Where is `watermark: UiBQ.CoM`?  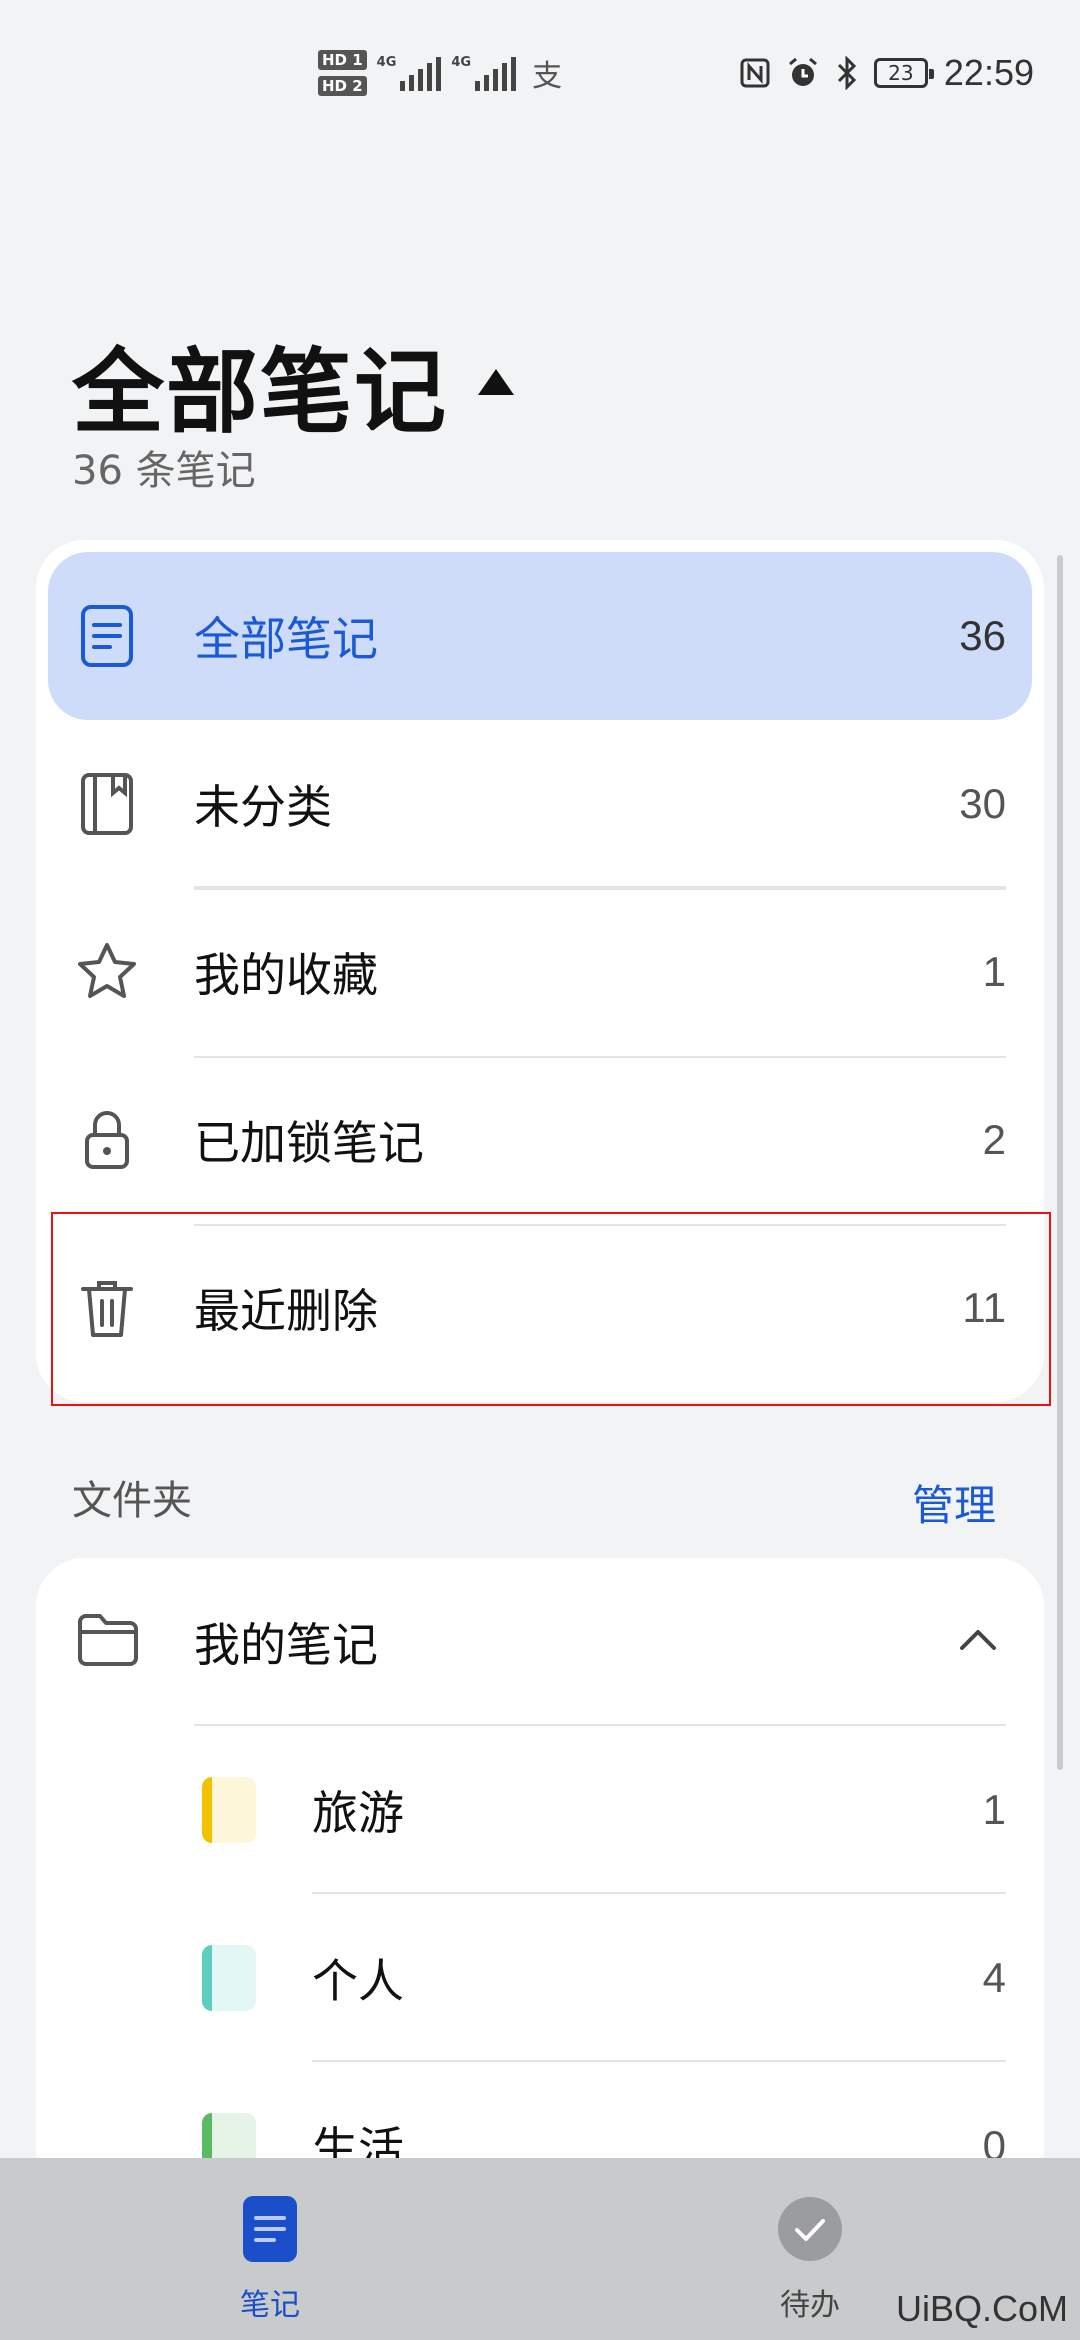 watermark: UiBQ.CoM is located at coordinates (981, 2308).